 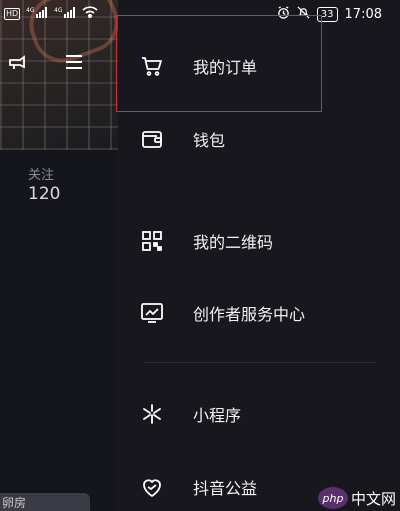 I want to click on menu-item-creator-center: 创作者服务中心, so click(x=259, y=313).